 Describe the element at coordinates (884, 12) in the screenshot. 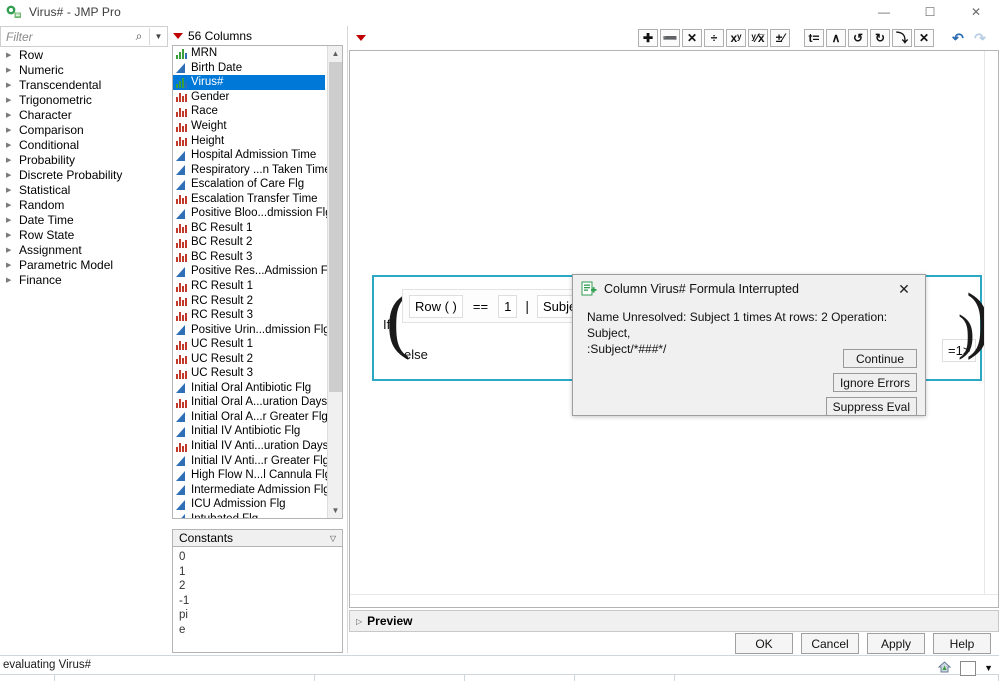

I see `minimize-button: —` at that location.